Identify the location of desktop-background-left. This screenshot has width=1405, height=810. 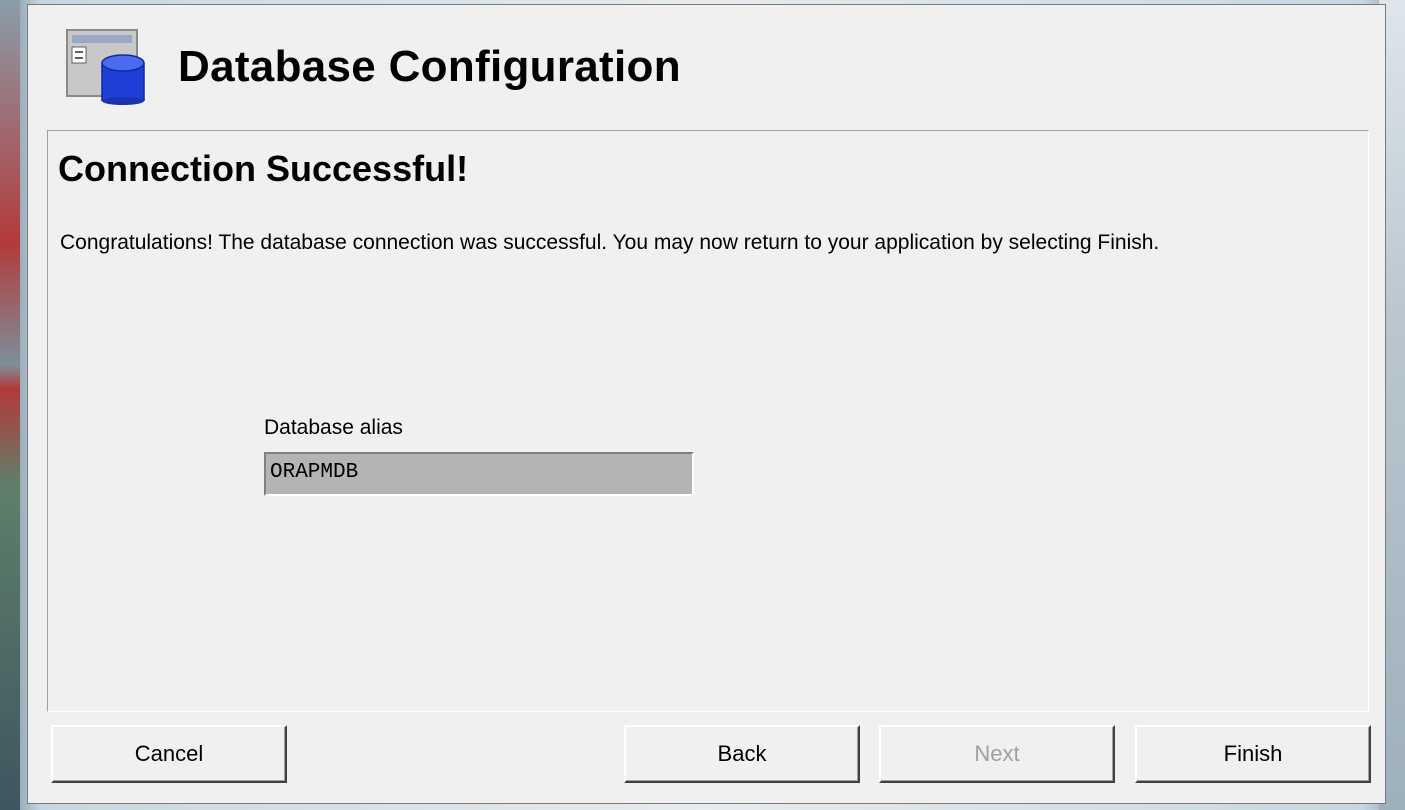
(10, 405).